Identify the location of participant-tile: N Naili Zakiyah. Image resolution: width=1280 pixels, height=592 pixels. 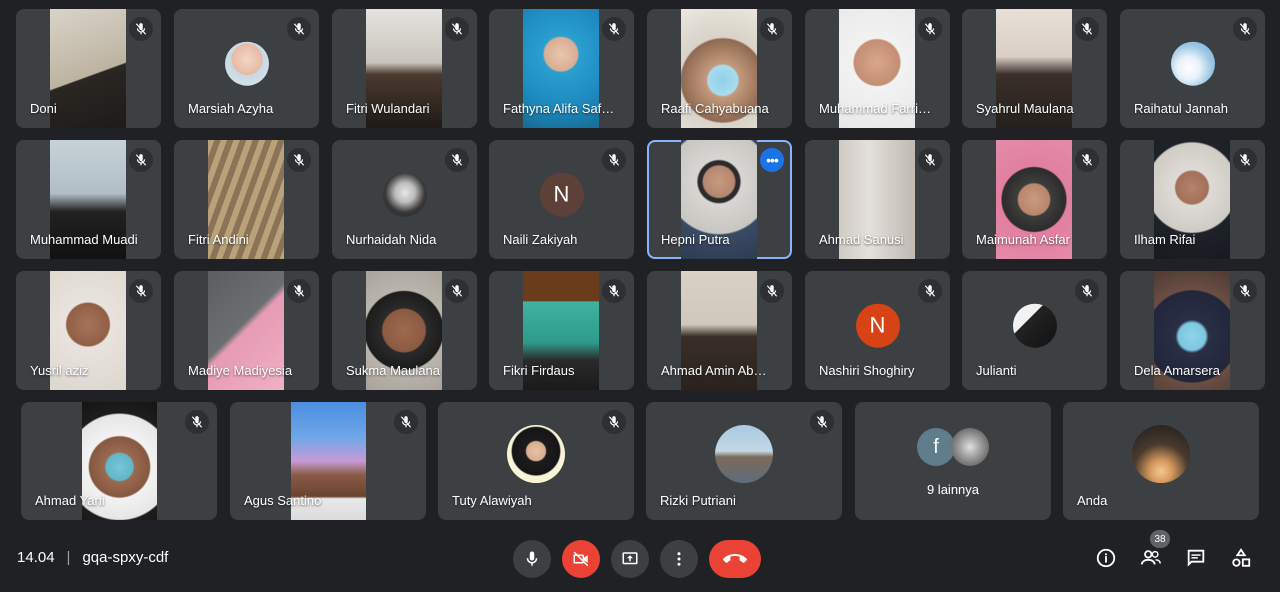
(561, 199).